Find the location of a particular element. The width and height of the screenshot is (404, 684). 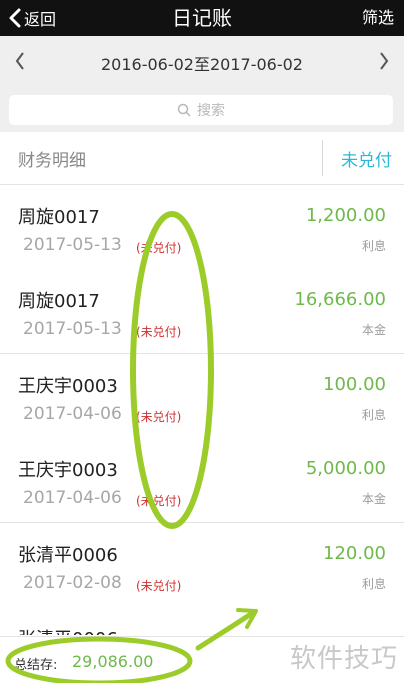

entry-amount: 1,200.00 is located at coordinates (345, 215).